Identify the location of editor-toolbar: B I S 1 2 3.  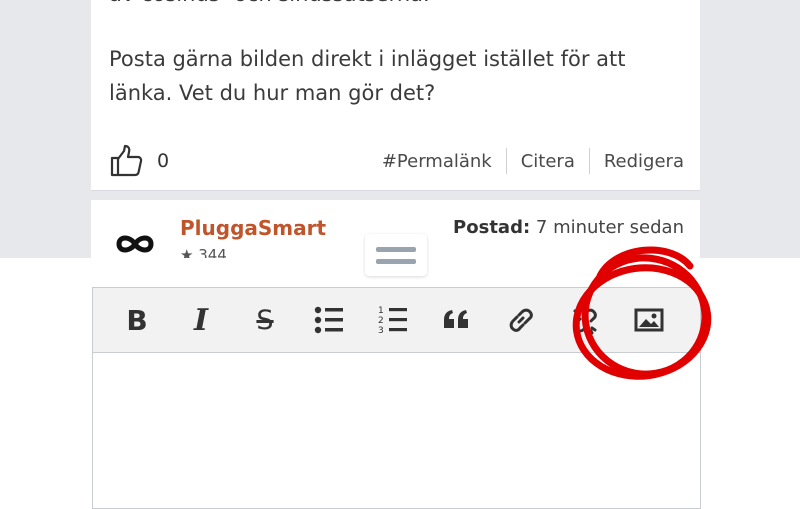
(396, 320).